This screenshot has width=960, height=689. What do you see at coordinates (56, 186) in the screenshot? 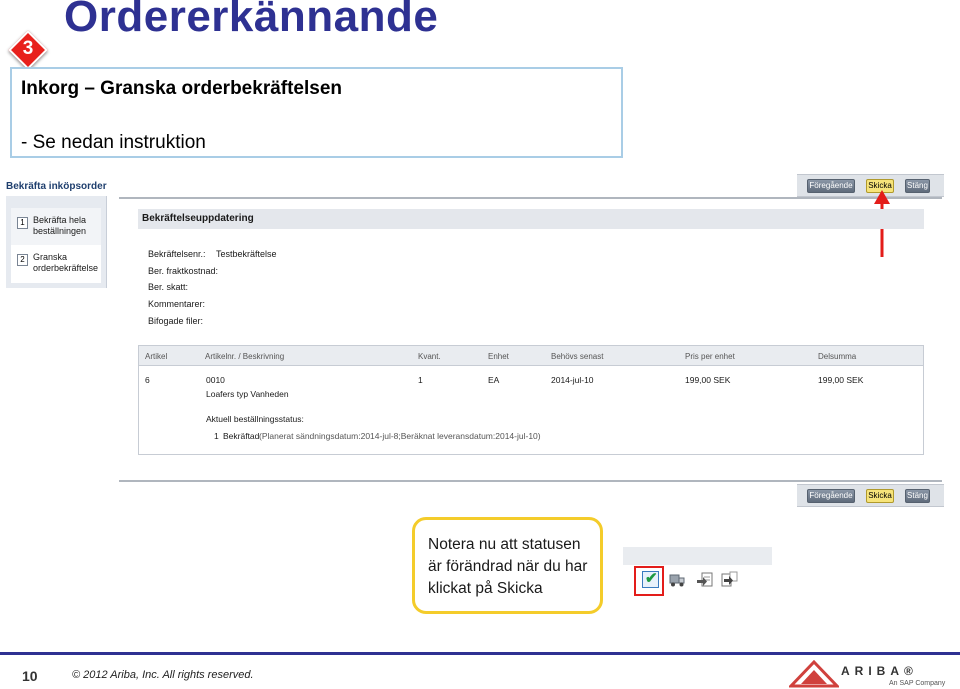
I see `page-label: Bekräfta inköpsorder` at bounding box center [56, 186].